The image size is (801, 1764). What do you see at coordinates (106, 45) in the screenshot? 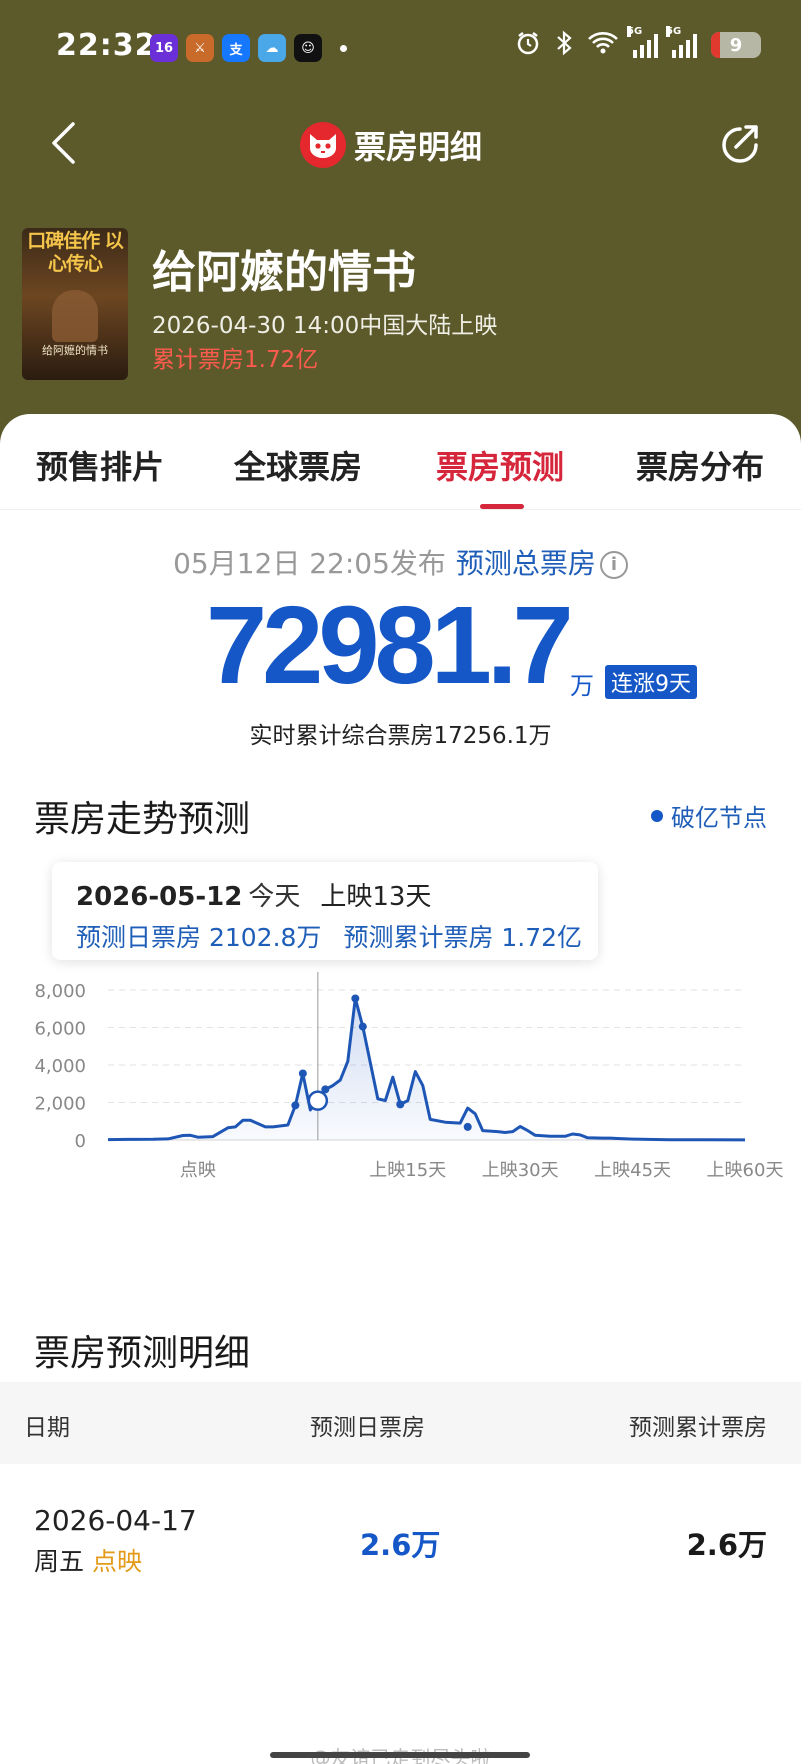
I see `status-time: 22:32` at bounding box center [106, 45].